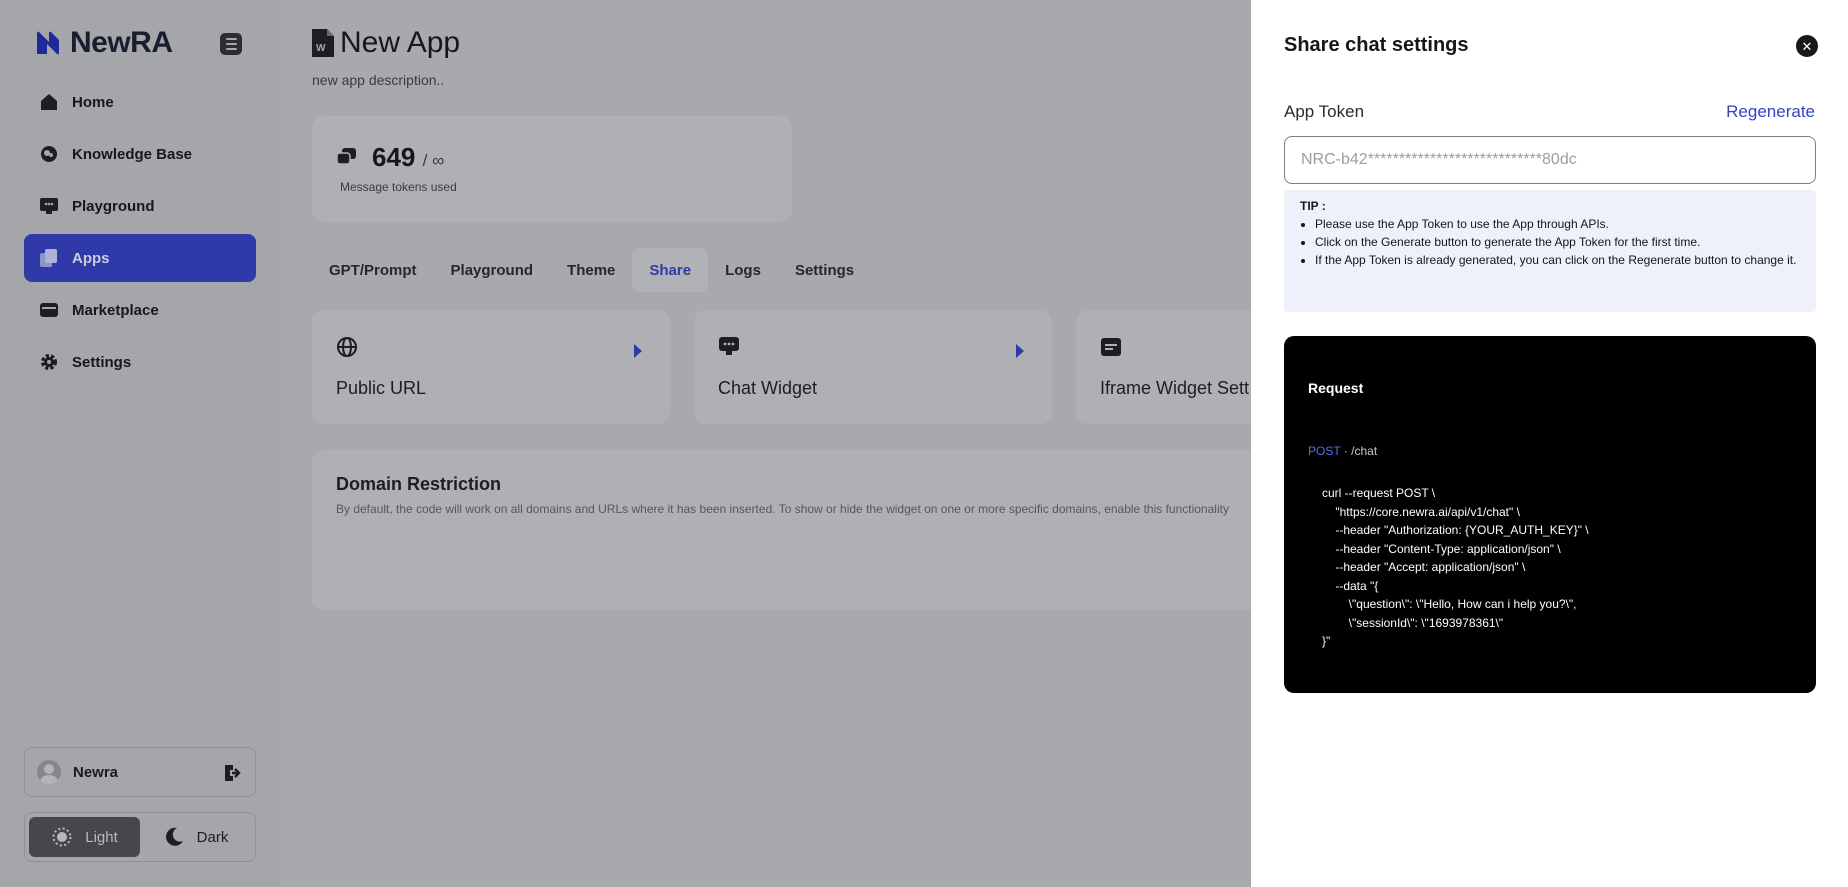 This screenshot has width=1848, height=887. What do you see at coordinates (552, 169) in the screenshot?
I see `token-usage-card: 649 / ∞` at bounding box center [552, 169].